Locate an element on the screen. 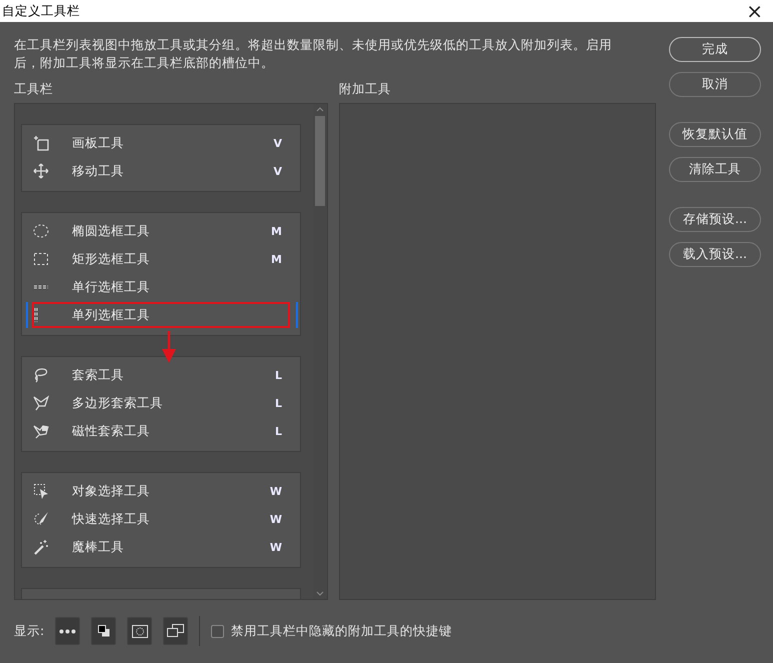 The image size is (773, 663). move-icon is located at coordinates (41, 171).